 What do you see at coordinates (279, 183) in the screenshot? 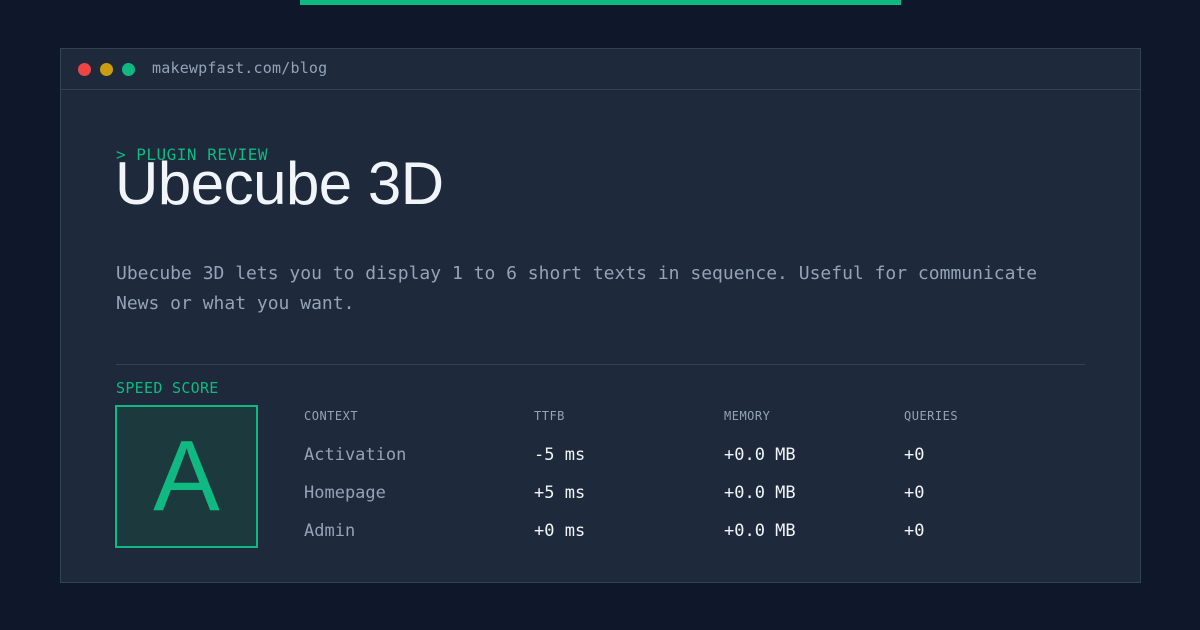
I see `page-title: Ubecube 3D` at bounding box center [279, 183].